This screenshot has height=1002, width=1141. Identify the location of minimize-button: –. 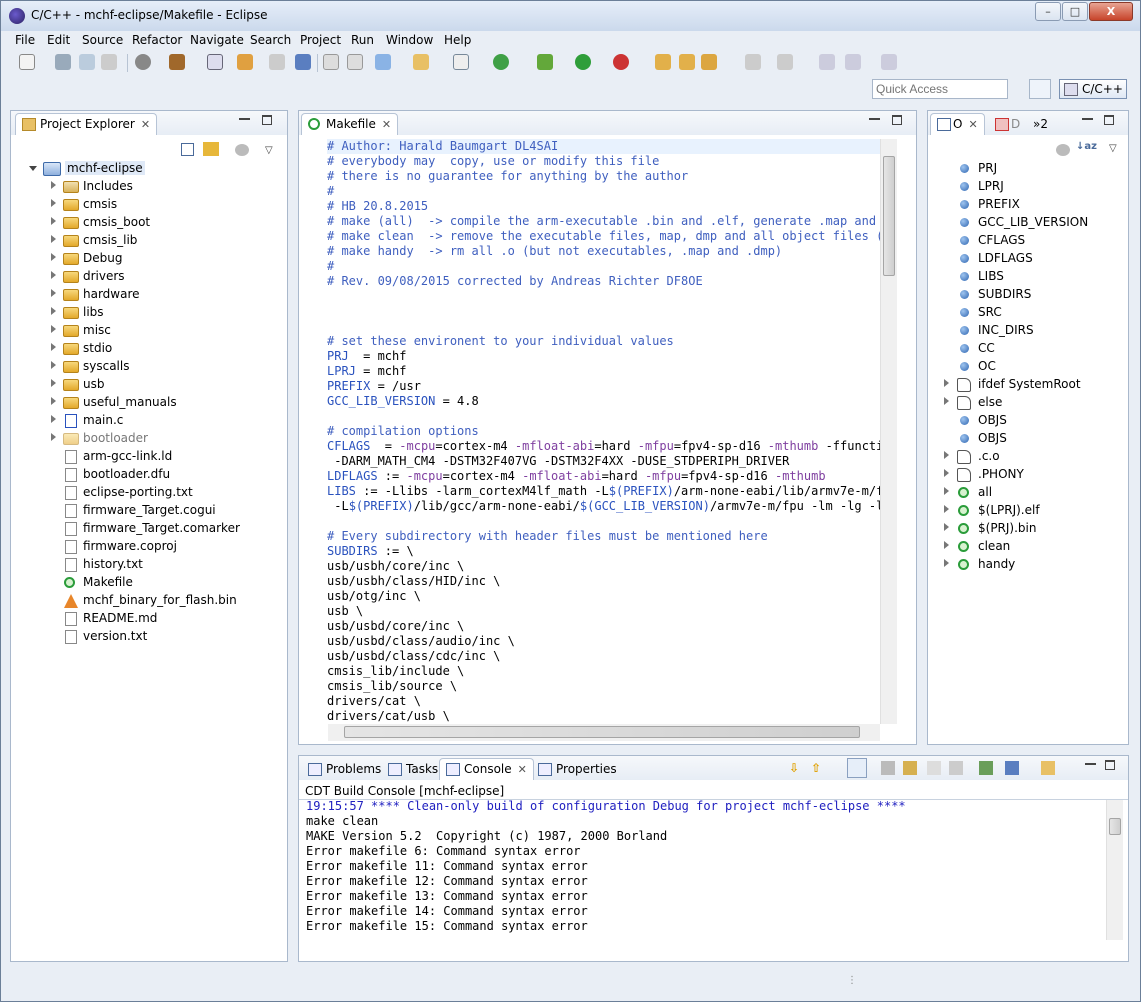
(1048, 11).